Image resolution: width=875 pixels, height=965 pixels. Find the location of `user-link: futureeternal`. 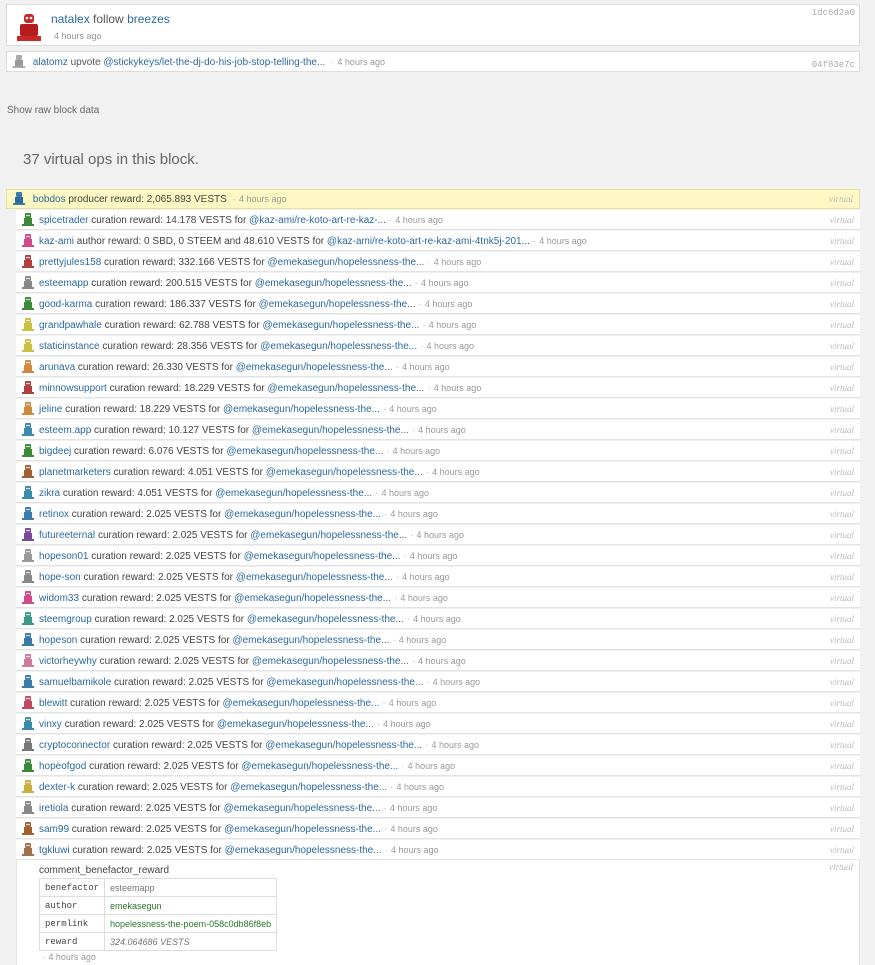

user-link: futureeternal is located at coordinates (67, 535).